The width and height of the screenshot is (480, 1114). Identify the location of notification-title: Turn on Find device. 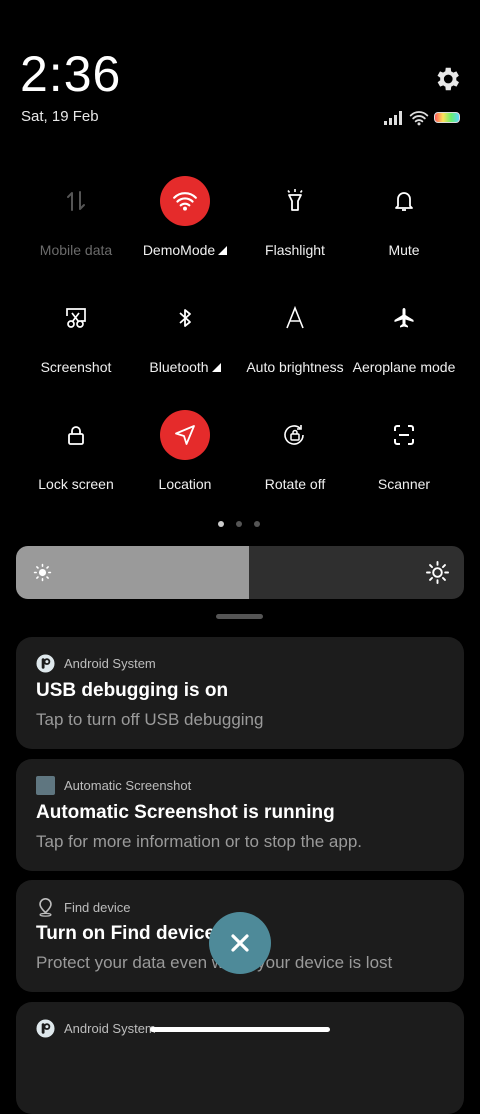
(126, 933).